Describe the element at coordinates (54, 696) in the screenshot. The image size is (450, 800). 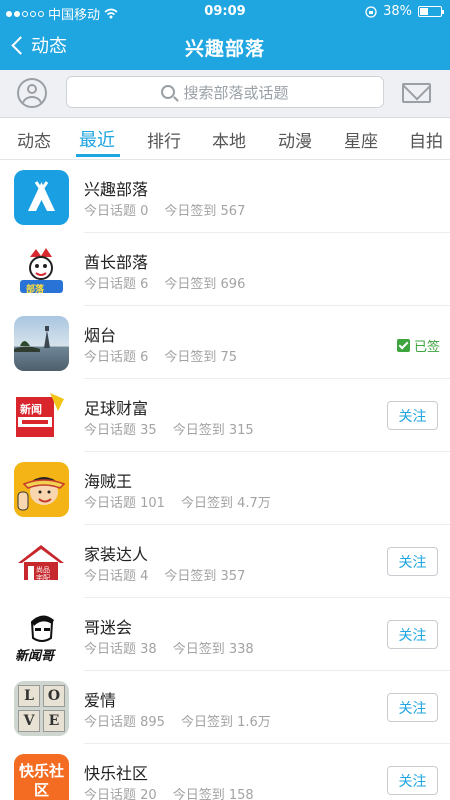
I see `love-tile-o: O` at that location.